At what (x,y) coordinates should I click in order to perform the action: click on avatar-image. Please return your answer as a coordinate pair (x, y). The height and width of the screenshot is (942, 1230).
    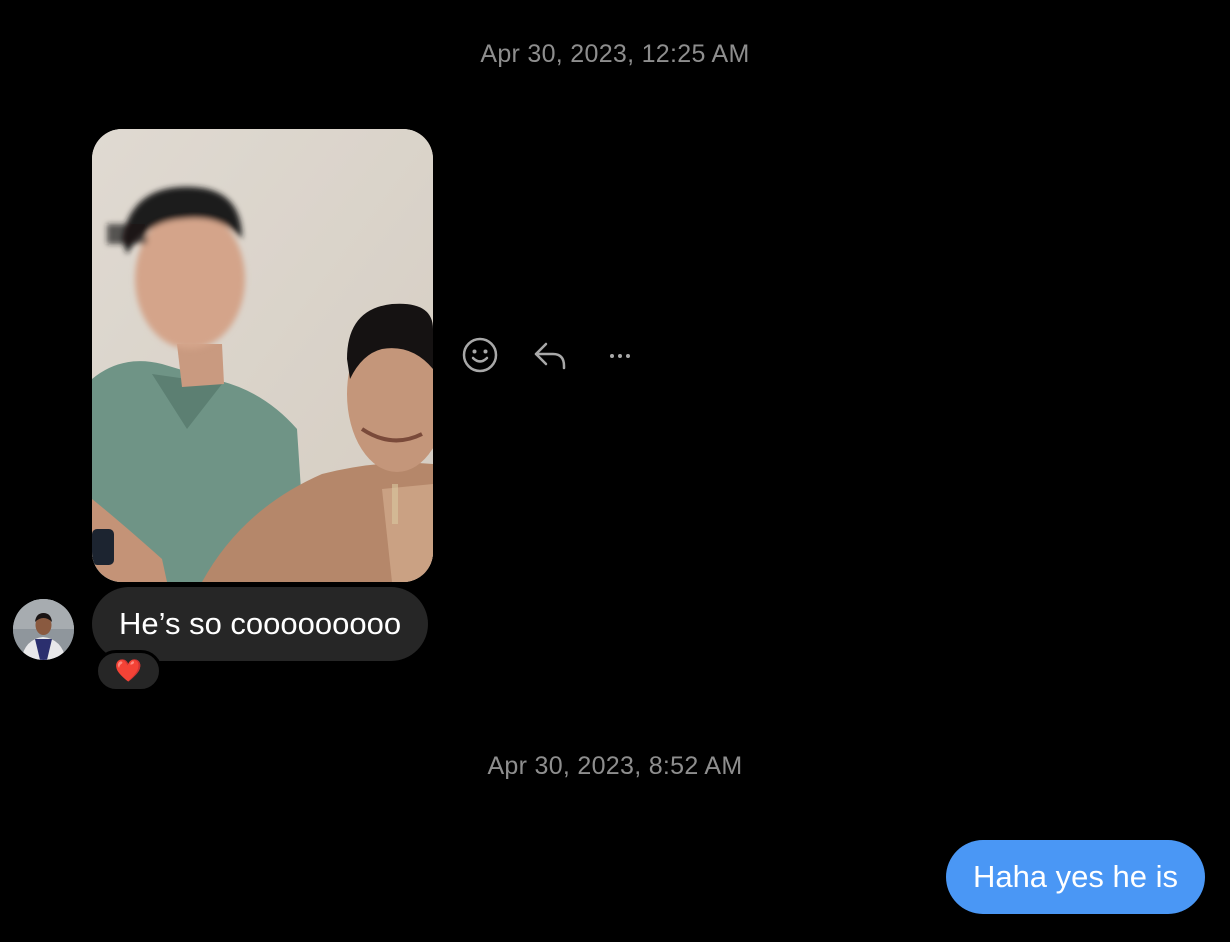
    Looking at the image, I should click on (43, 629).